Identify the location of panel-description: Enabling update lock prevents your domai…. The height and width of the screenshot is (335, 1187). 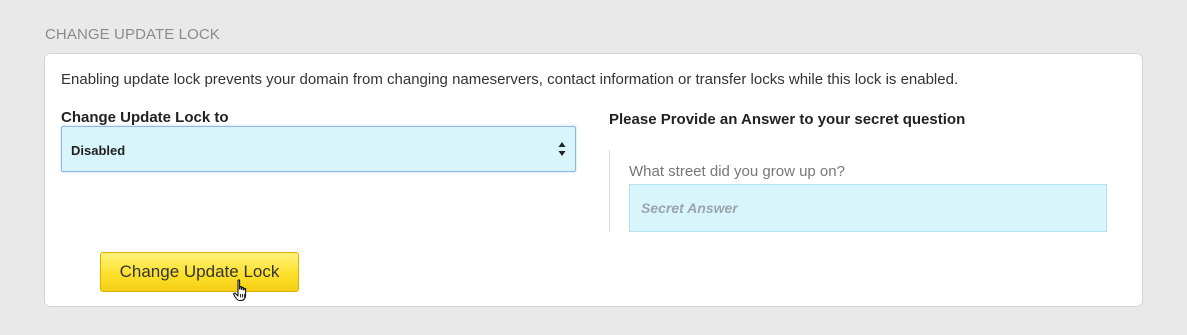
(510, 79).